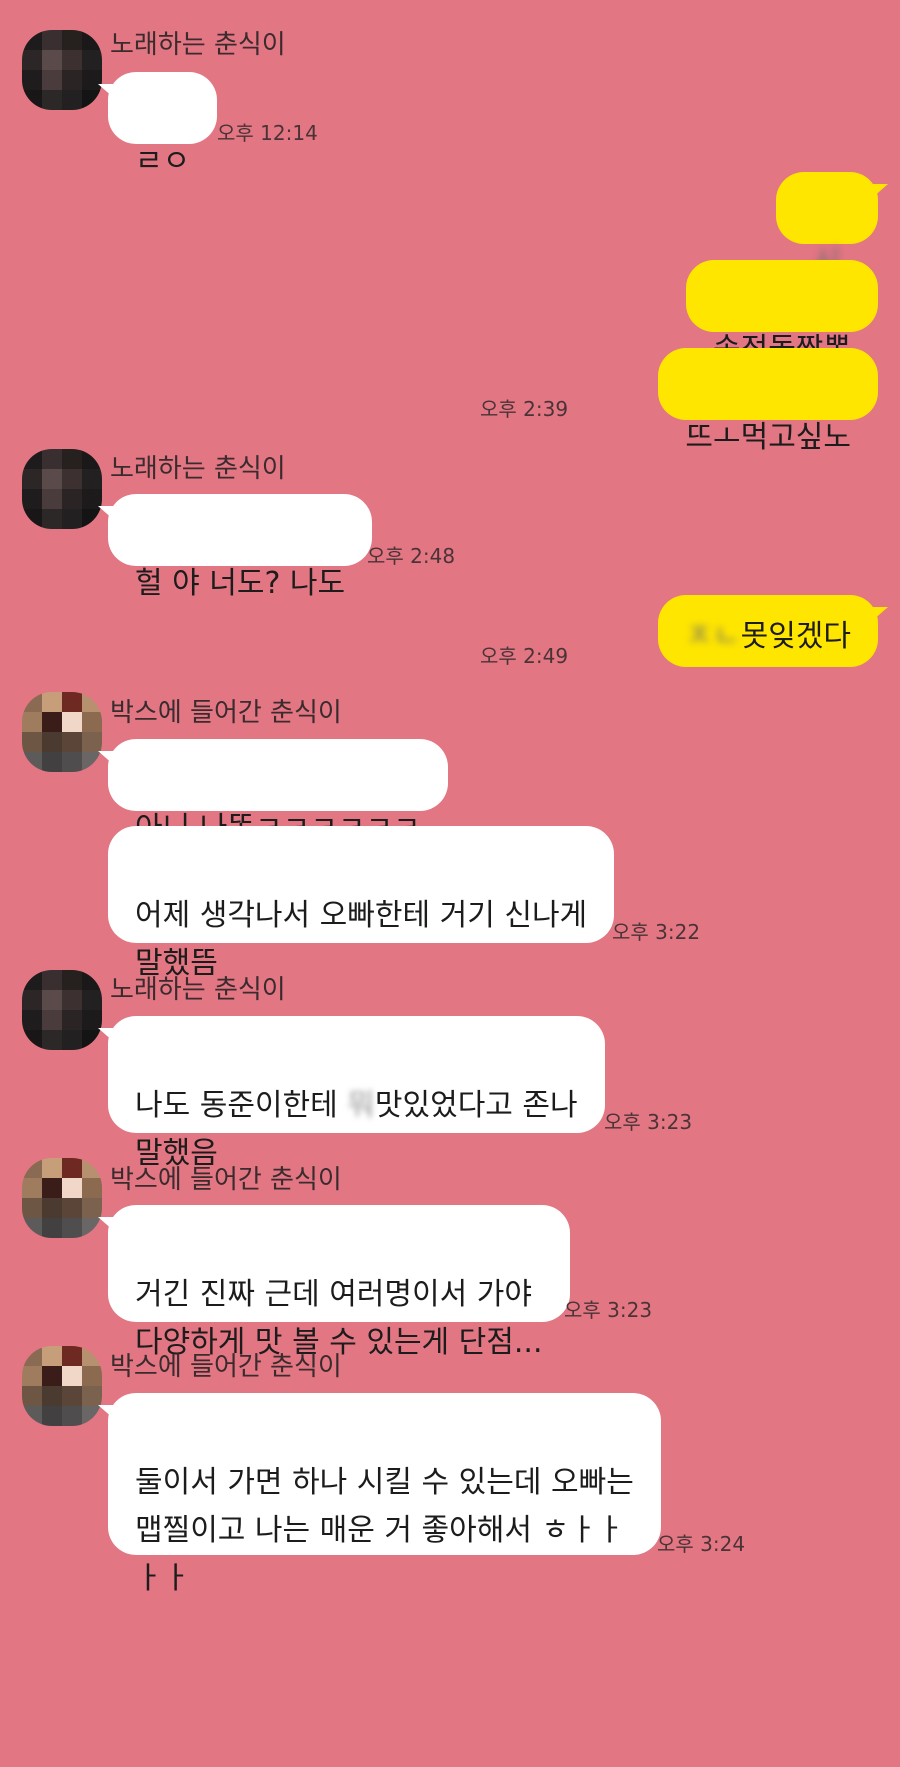 This screenshot has width=900, height=1767. What do you see at coordinates (656, 932) in the screenshot?
I see `message-time: 오후 3:22` at bounding box center [656, 932].